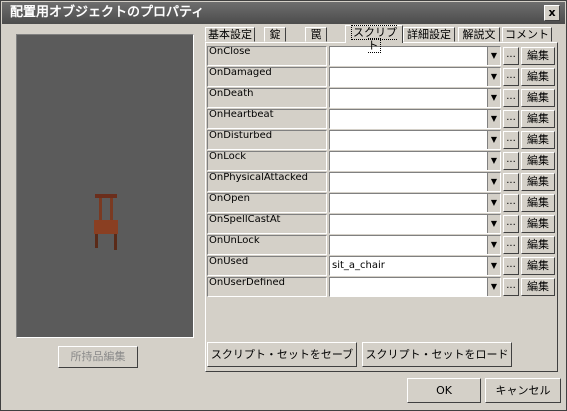 The image size is (567, 411). I want to click on event-name: OnDamaged, so click(267, 77).